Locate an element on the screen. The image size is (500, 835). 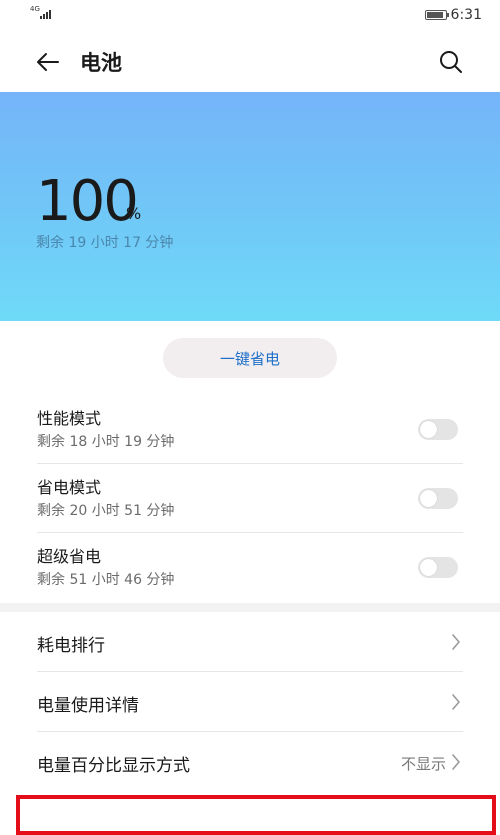
battery-remaining-time: 剩余 19 小时 17 分钟 is located at coordinates (105, 243).